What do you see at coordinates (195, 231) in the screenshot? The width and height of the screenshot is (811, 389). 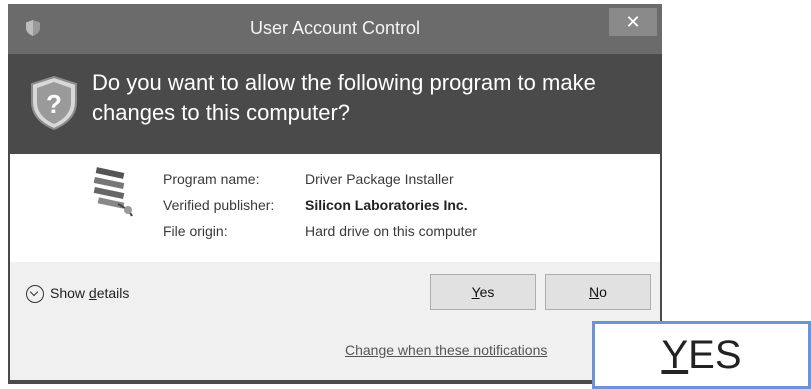 I see `detail-label: File origin:` at bounding box center [195, 231].